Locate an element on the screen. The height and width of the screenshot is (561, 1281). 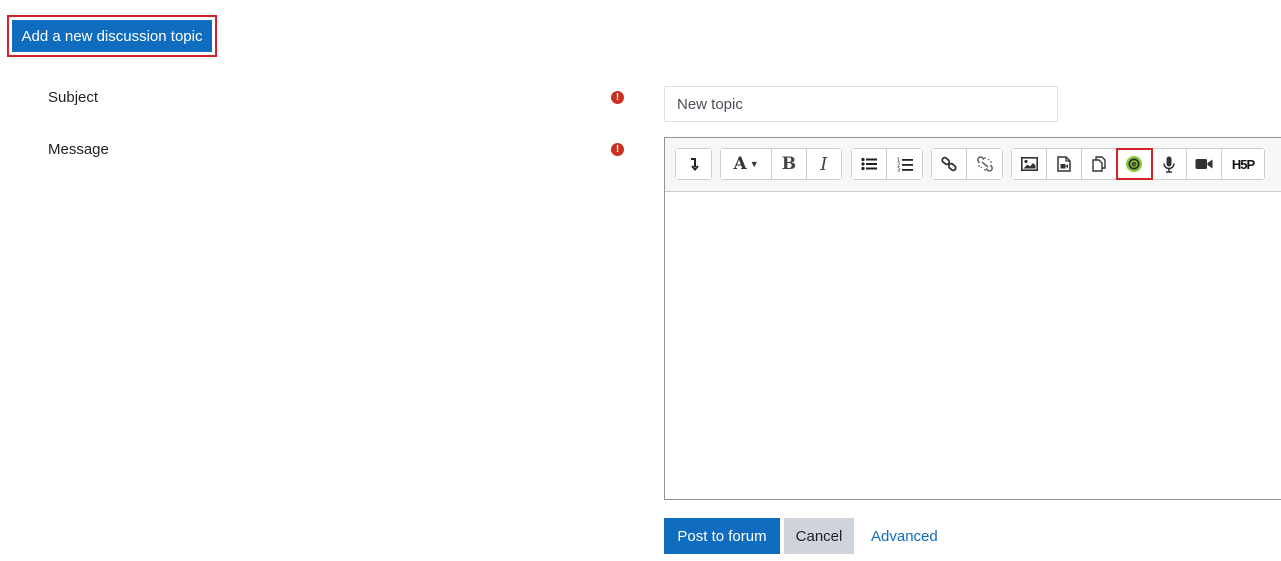
paragraph-style-button: A ▼ is located at coordinates (747, 164).